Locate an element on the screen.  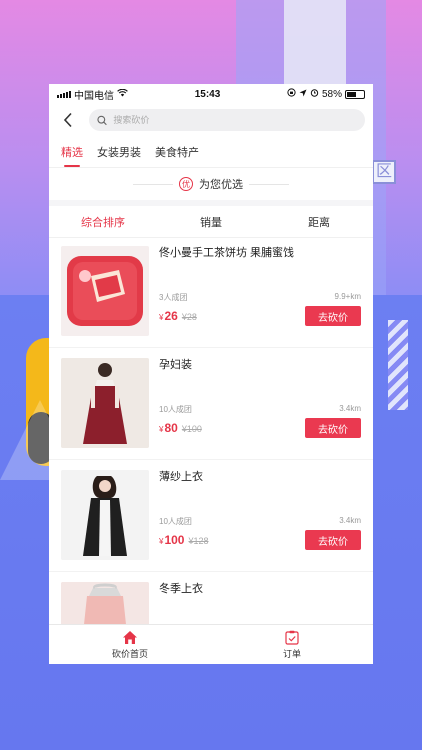
navigation-bar is located at coordinates (211, 120).